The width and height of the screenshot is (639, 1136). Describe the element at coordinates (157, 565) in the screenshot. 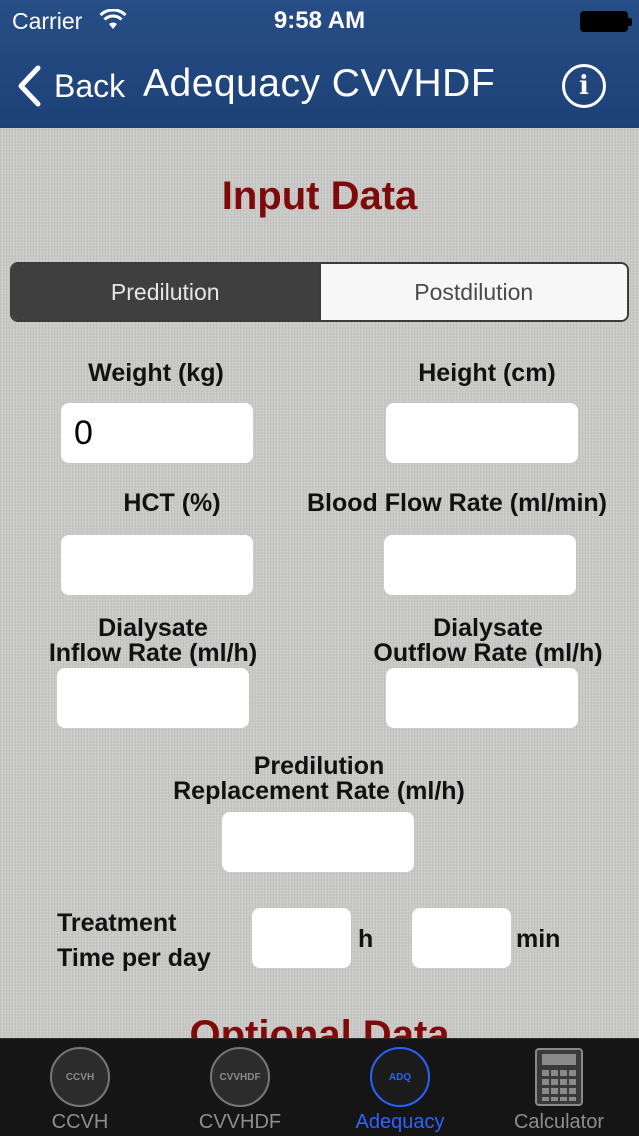

I see `hct-field` at that location.